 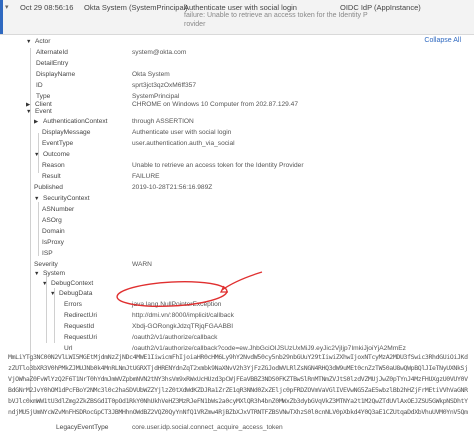 I want to click on collapse-row-icon: ▾, so click(x=7, y=7).